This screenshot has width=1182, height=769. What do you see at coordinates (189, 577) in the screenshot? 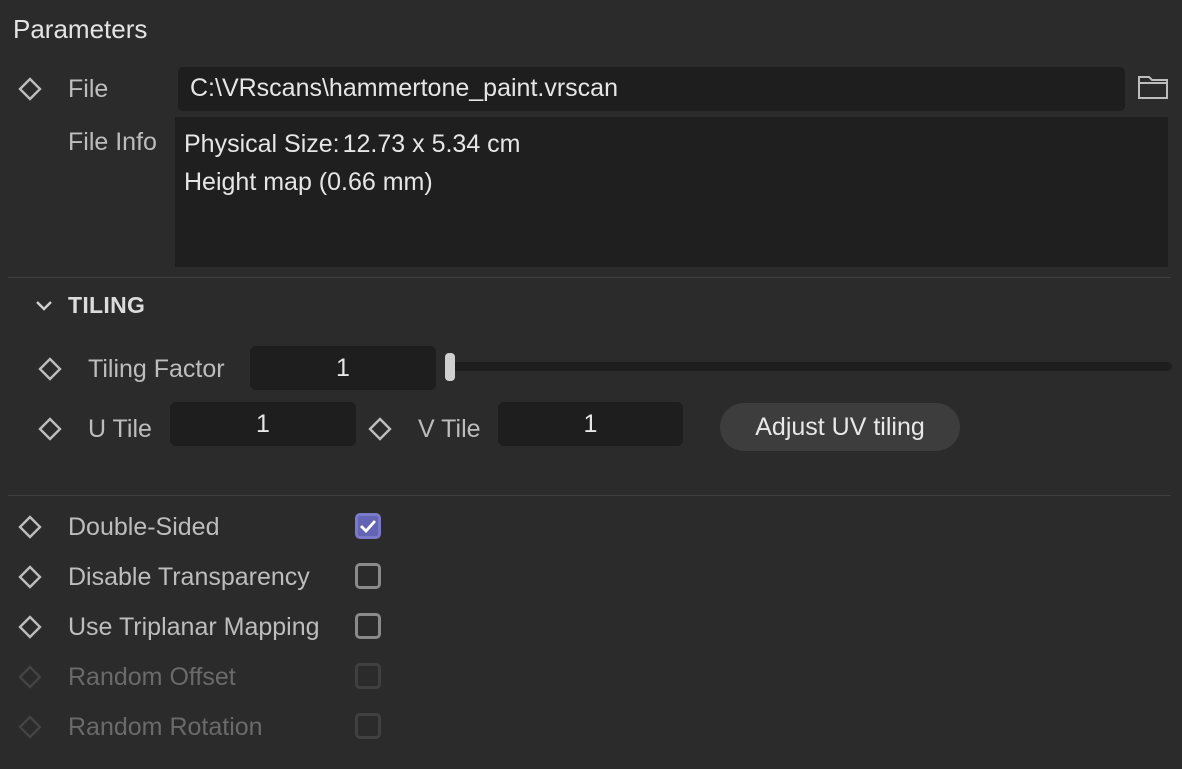
I see `disable-transparency-label: Disable Transparency` at bounding box center [189, 577].